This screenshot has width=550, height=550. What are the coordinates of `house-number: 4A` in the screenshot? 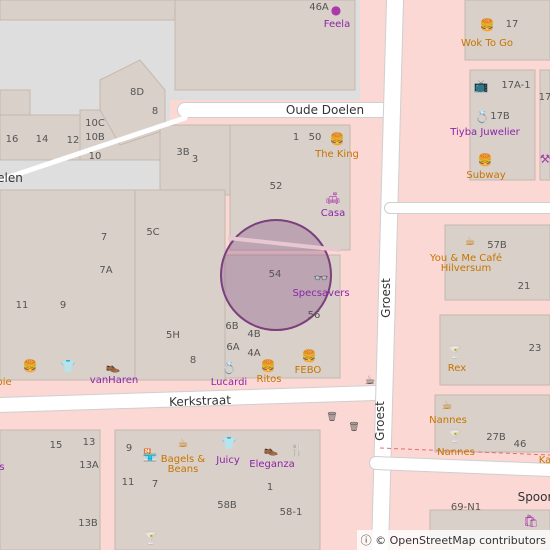 It's located at (254, 353).